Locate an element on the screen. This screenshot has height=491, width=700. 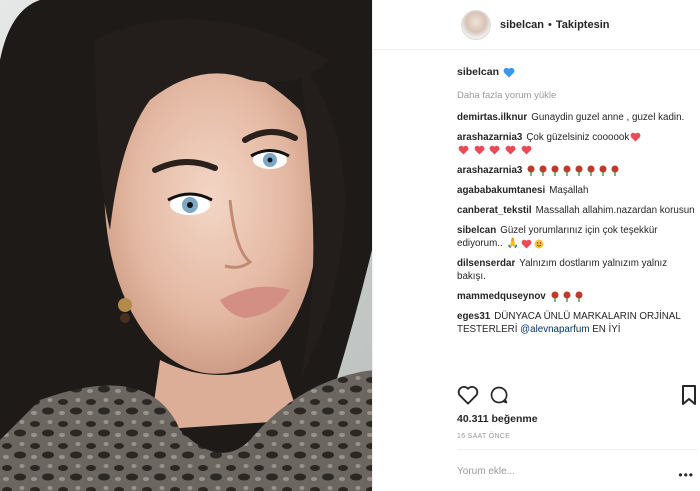
comment-text: Maşallah is located at coordinates (569, 190).